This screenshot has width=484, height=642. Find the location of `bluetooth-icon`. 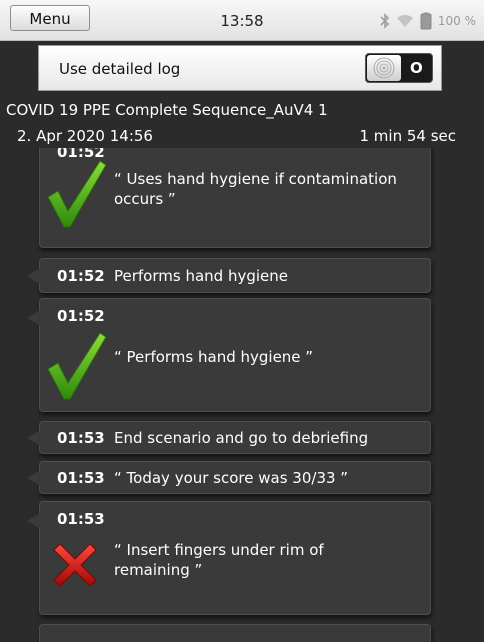

bluetooth-icon is located at coordinates (385, 21).